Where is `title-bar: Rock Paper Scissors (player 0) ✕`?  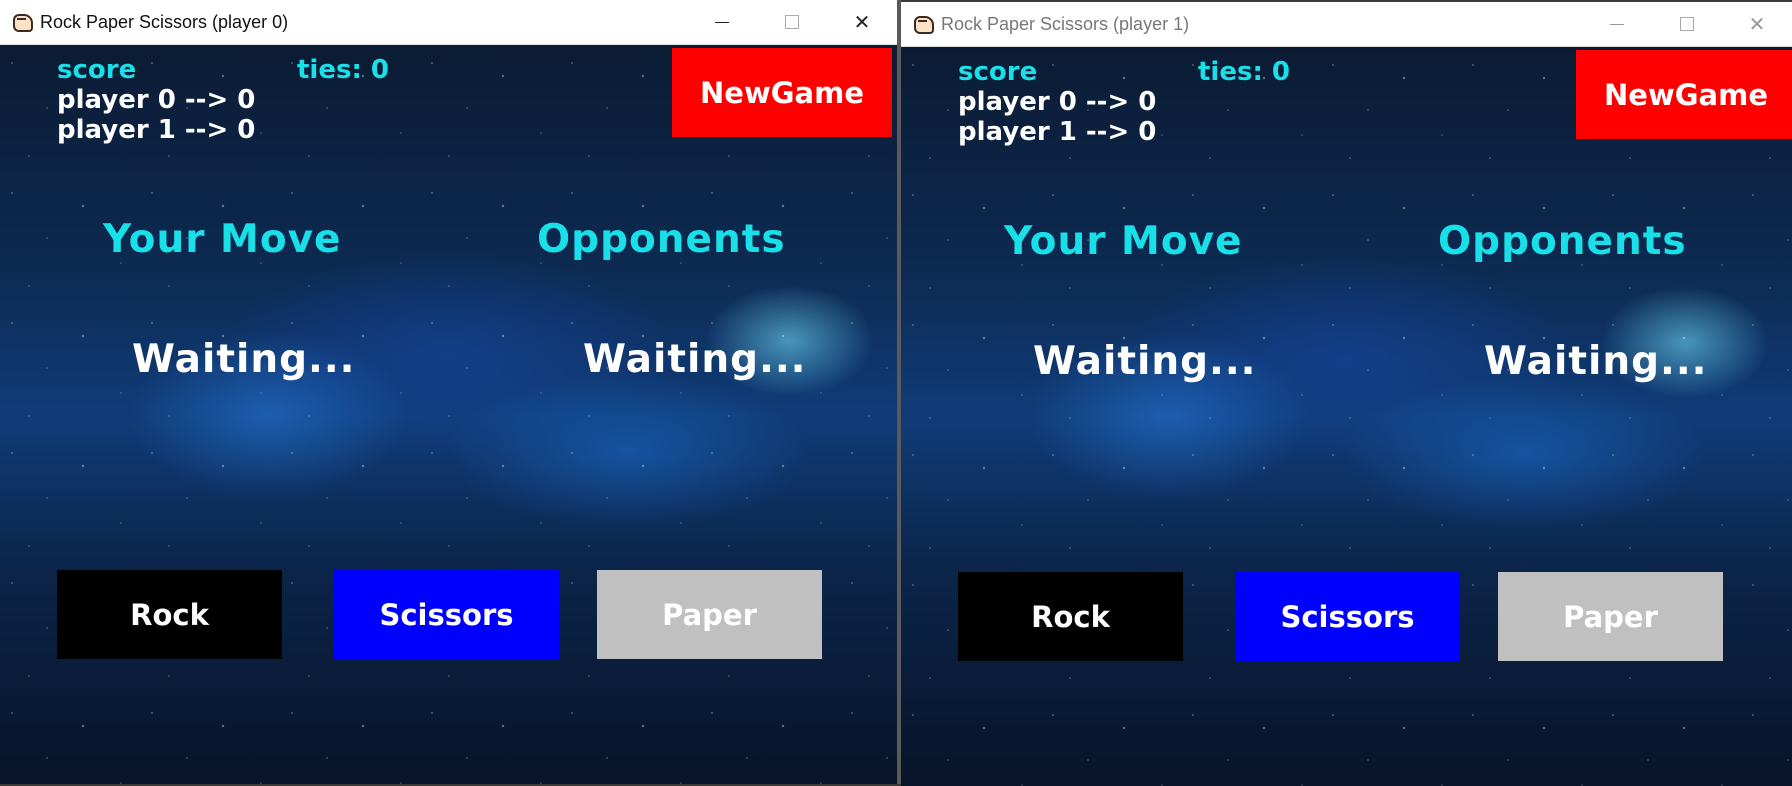
title-bar: Rock Paper Scissors (player 0) ✕ is located at coordinates (448, 22).